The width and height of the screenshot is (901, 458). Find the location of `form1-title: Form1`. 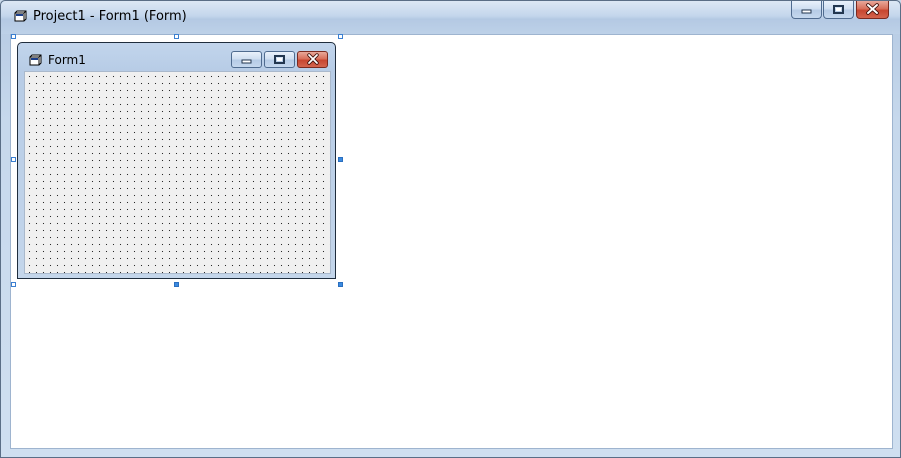

form1-title: Form1 is located at coordinates (67, 60).